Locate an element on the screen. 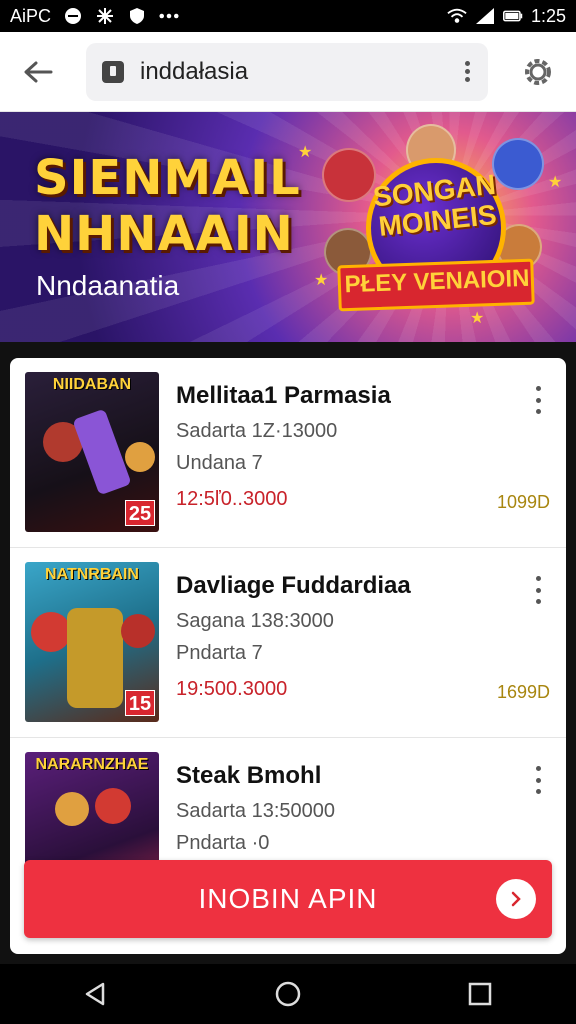 The image size is (576, 1024). status-left-text: AiPC is located at coordinates (31, 15).